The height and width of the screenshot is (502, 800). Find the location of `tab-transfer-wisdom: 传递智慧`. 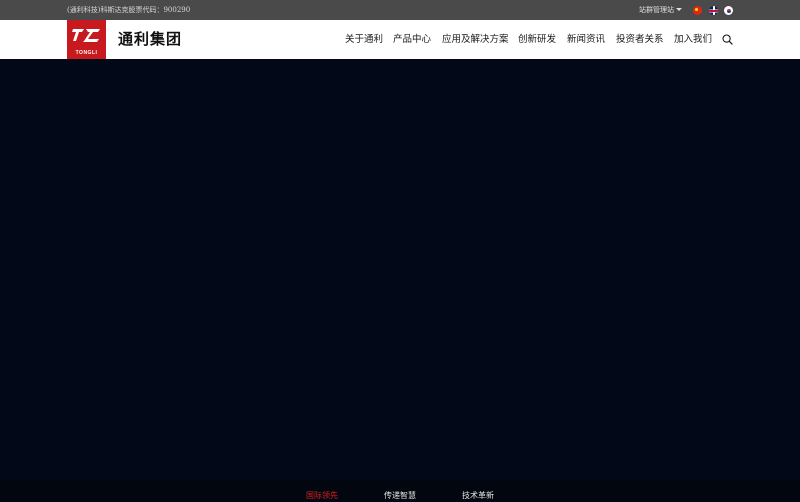

tab-transfer-wisdom: 传递智慧 is located at coordinates (400, 496).